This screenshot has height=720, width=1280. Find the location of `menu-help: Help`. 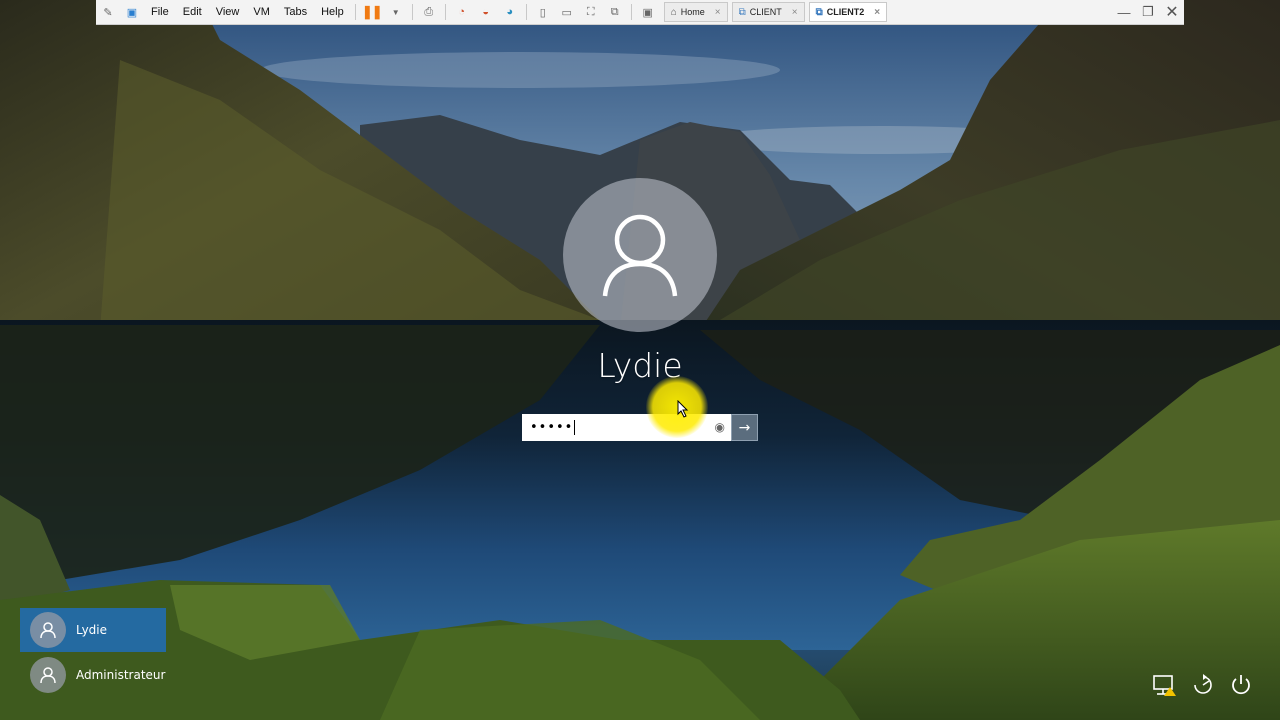

menu-help: Help is located at coordinates (332, 12).